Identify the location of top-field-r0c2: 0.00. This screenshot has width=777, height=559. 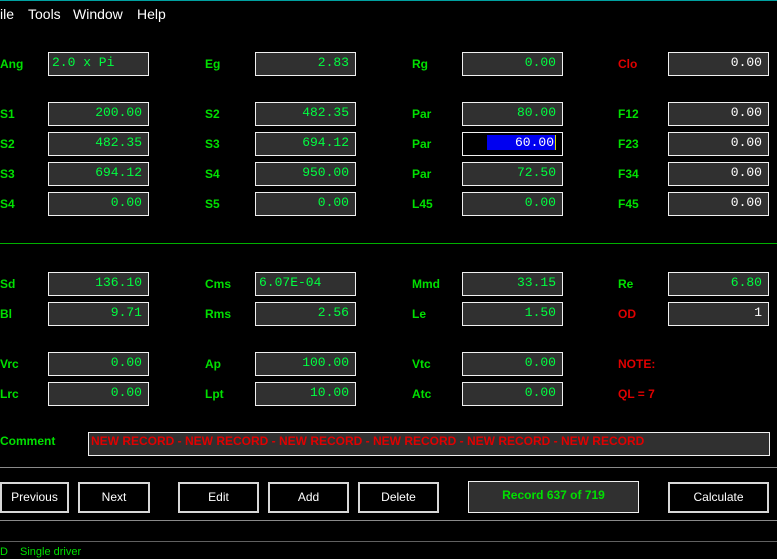
(512, 64).